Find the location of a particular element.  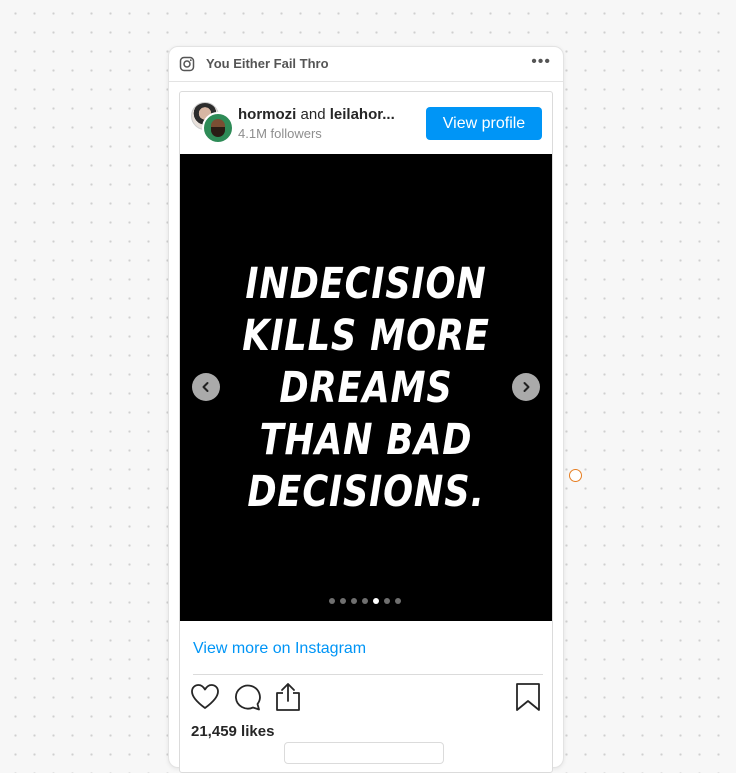

quote-line: THAN BAD is located at coordinates (366, 440).